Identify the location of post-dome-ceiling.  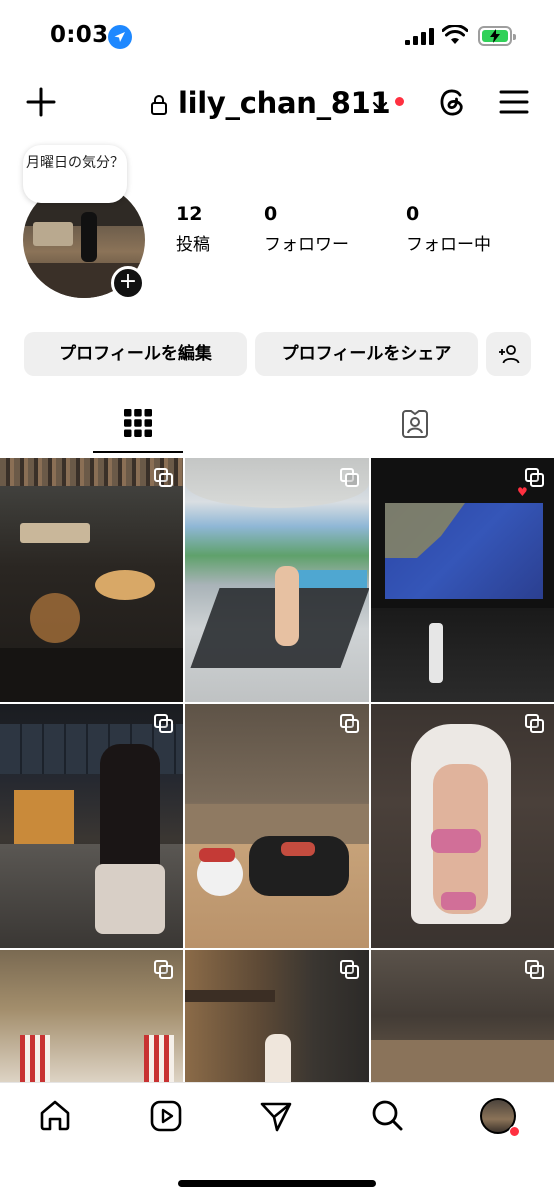
(91, 1016).